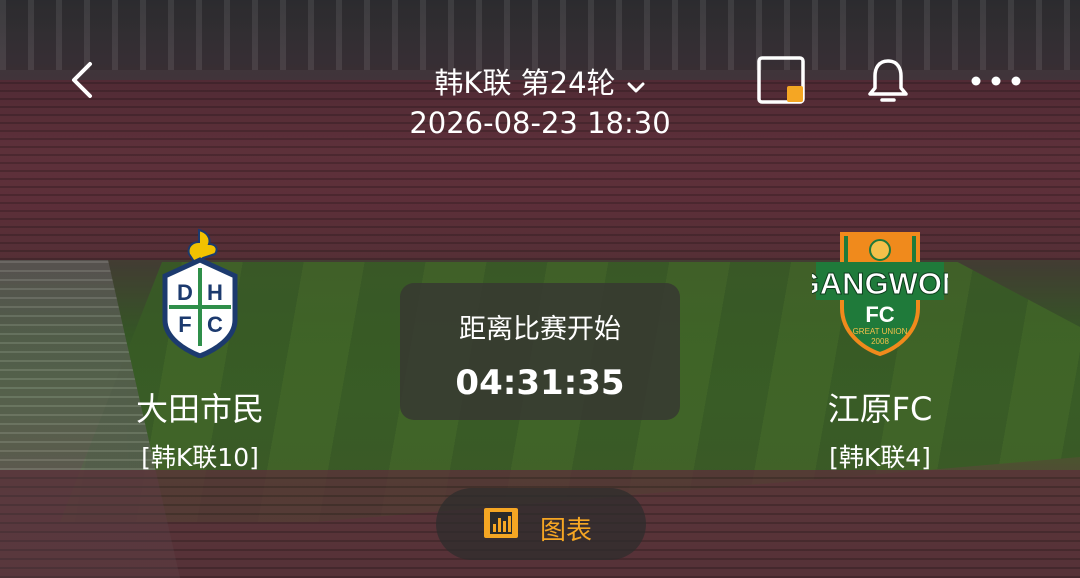  What do you see at coordinates (880, 331) in the screenshot?
I see `gangwon-logo-tag: GREAT UNION` at bounding box center [880, 331].